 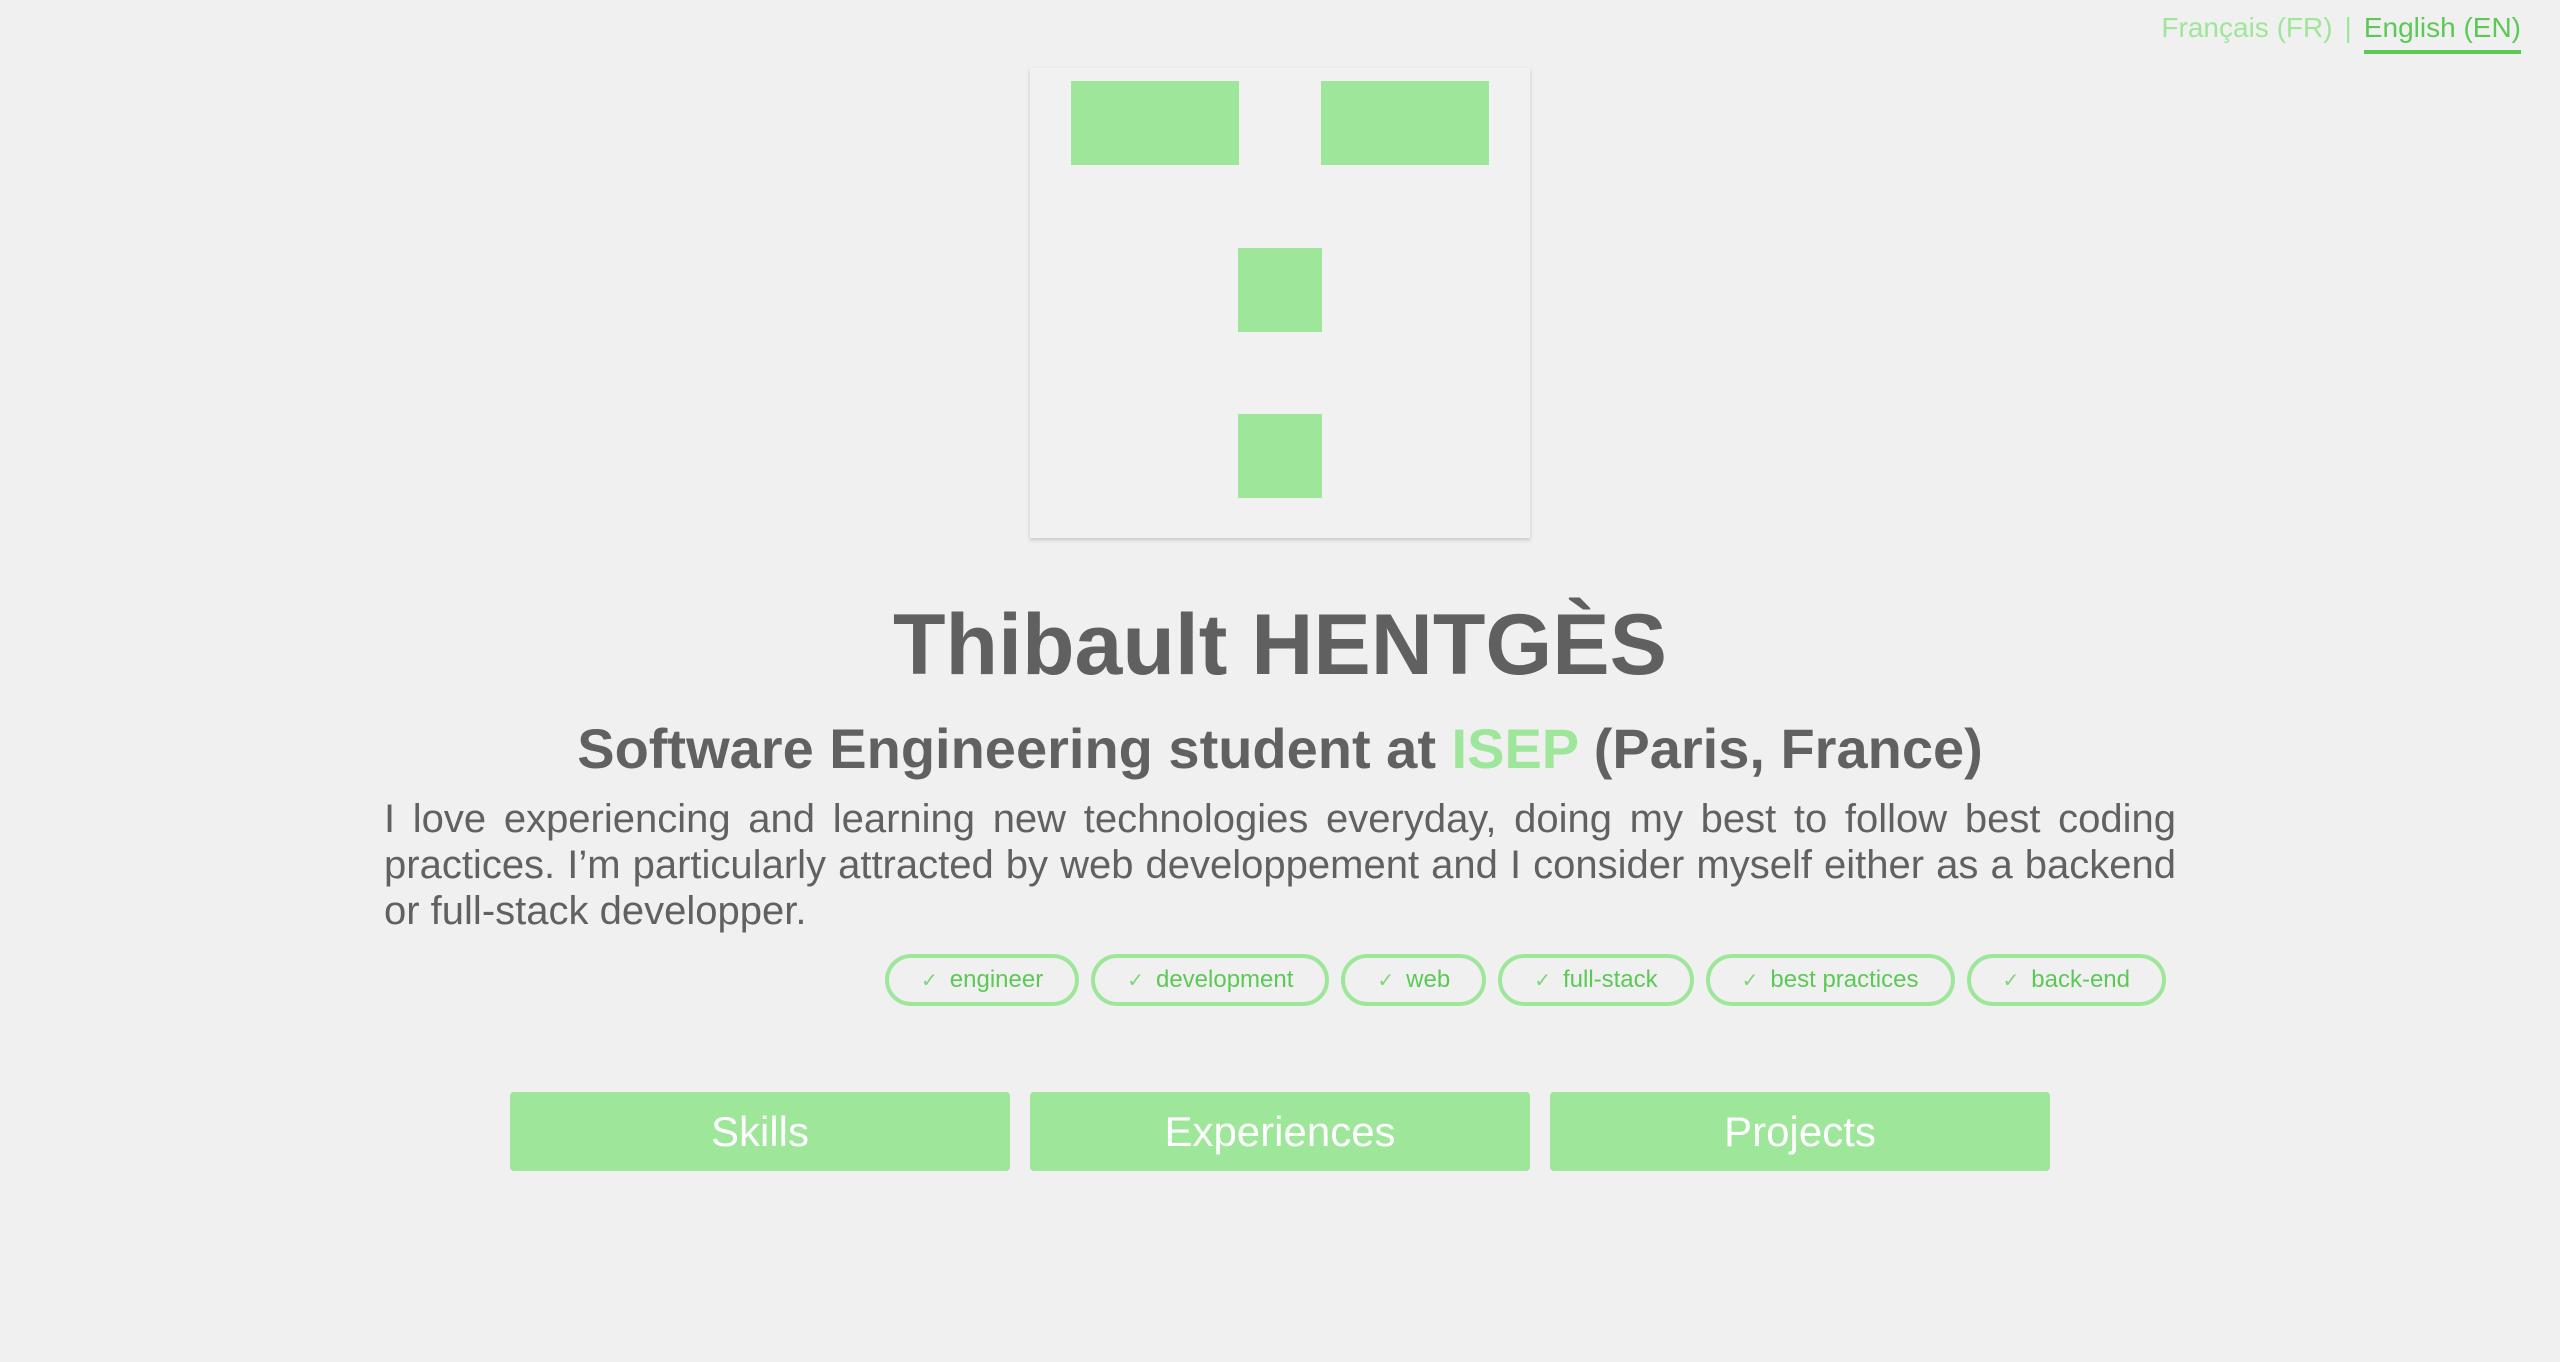 What do you see at coordinates (1800, 1131) in the screenshot?
I see `projects-button: Projects` at bounding box center [1800, 1131].